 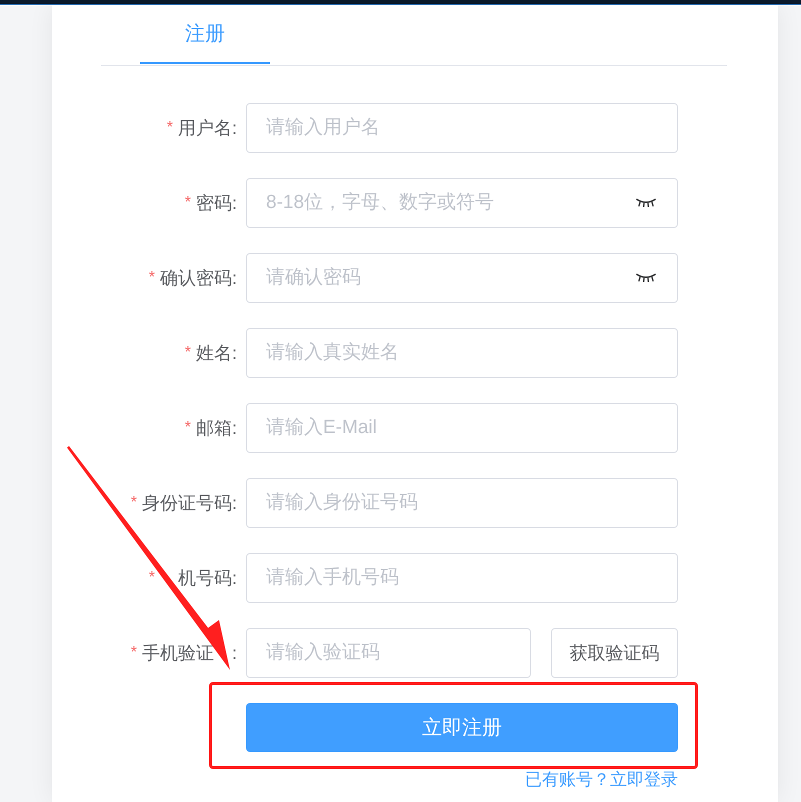 What do you see at coordinates (216, 203) in the screenshot?
I see `field-label: 密码:` at bounding box center [216, 203].